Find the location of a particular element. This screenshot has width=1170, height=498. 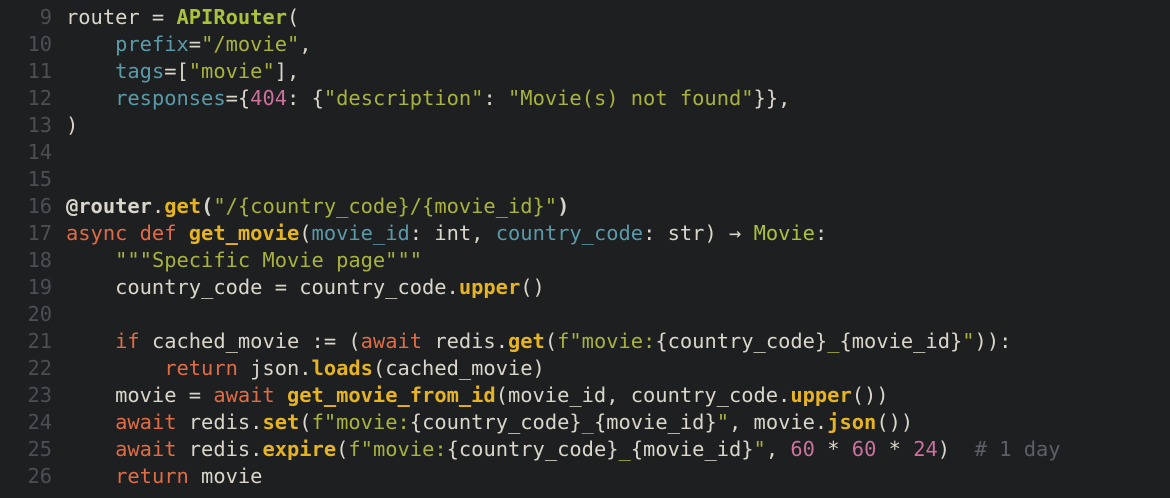

code-token: = is located at coordinates (195, 44).